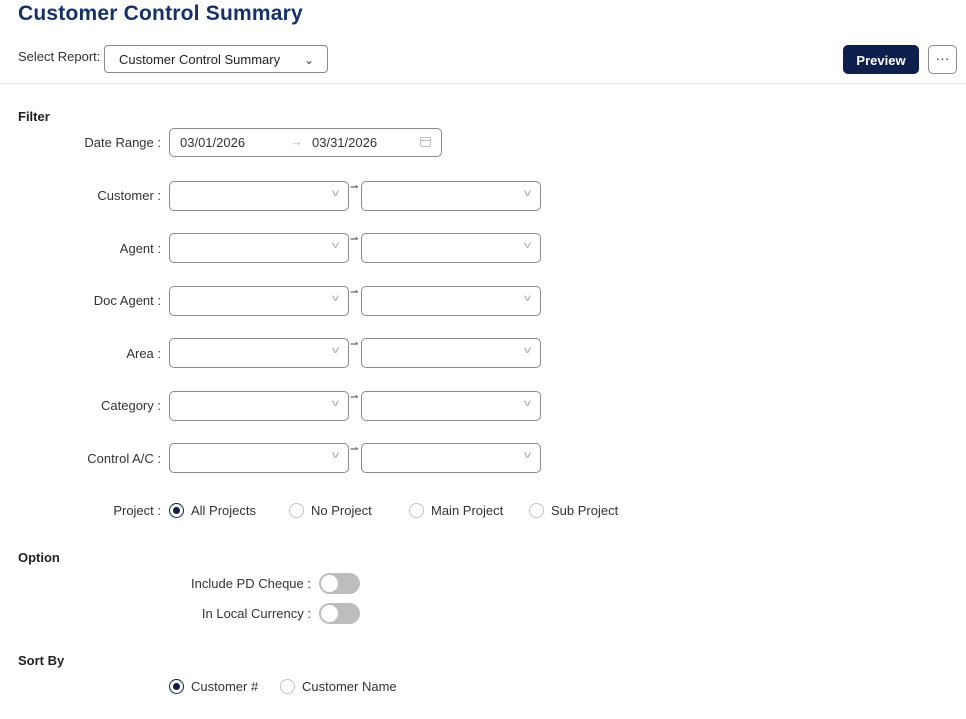 The image size is (966, 719). Describe the element at coordinates (129, 195) in the screenshot. I see `customer-label: Customer :` at that location.